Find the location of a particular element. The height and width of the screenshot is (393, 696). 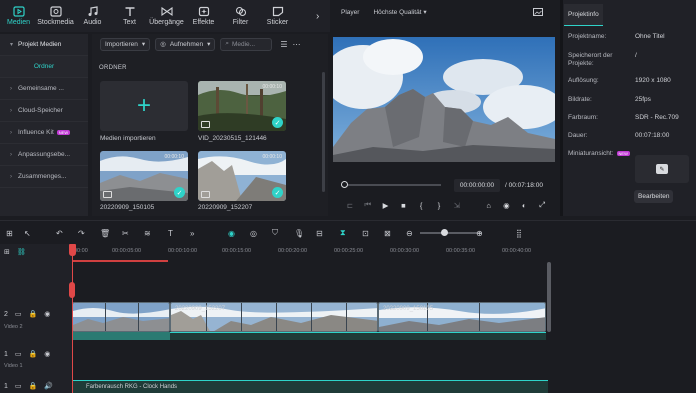

thumbnail-preview: ✎ is located at coordinates (662, 169).